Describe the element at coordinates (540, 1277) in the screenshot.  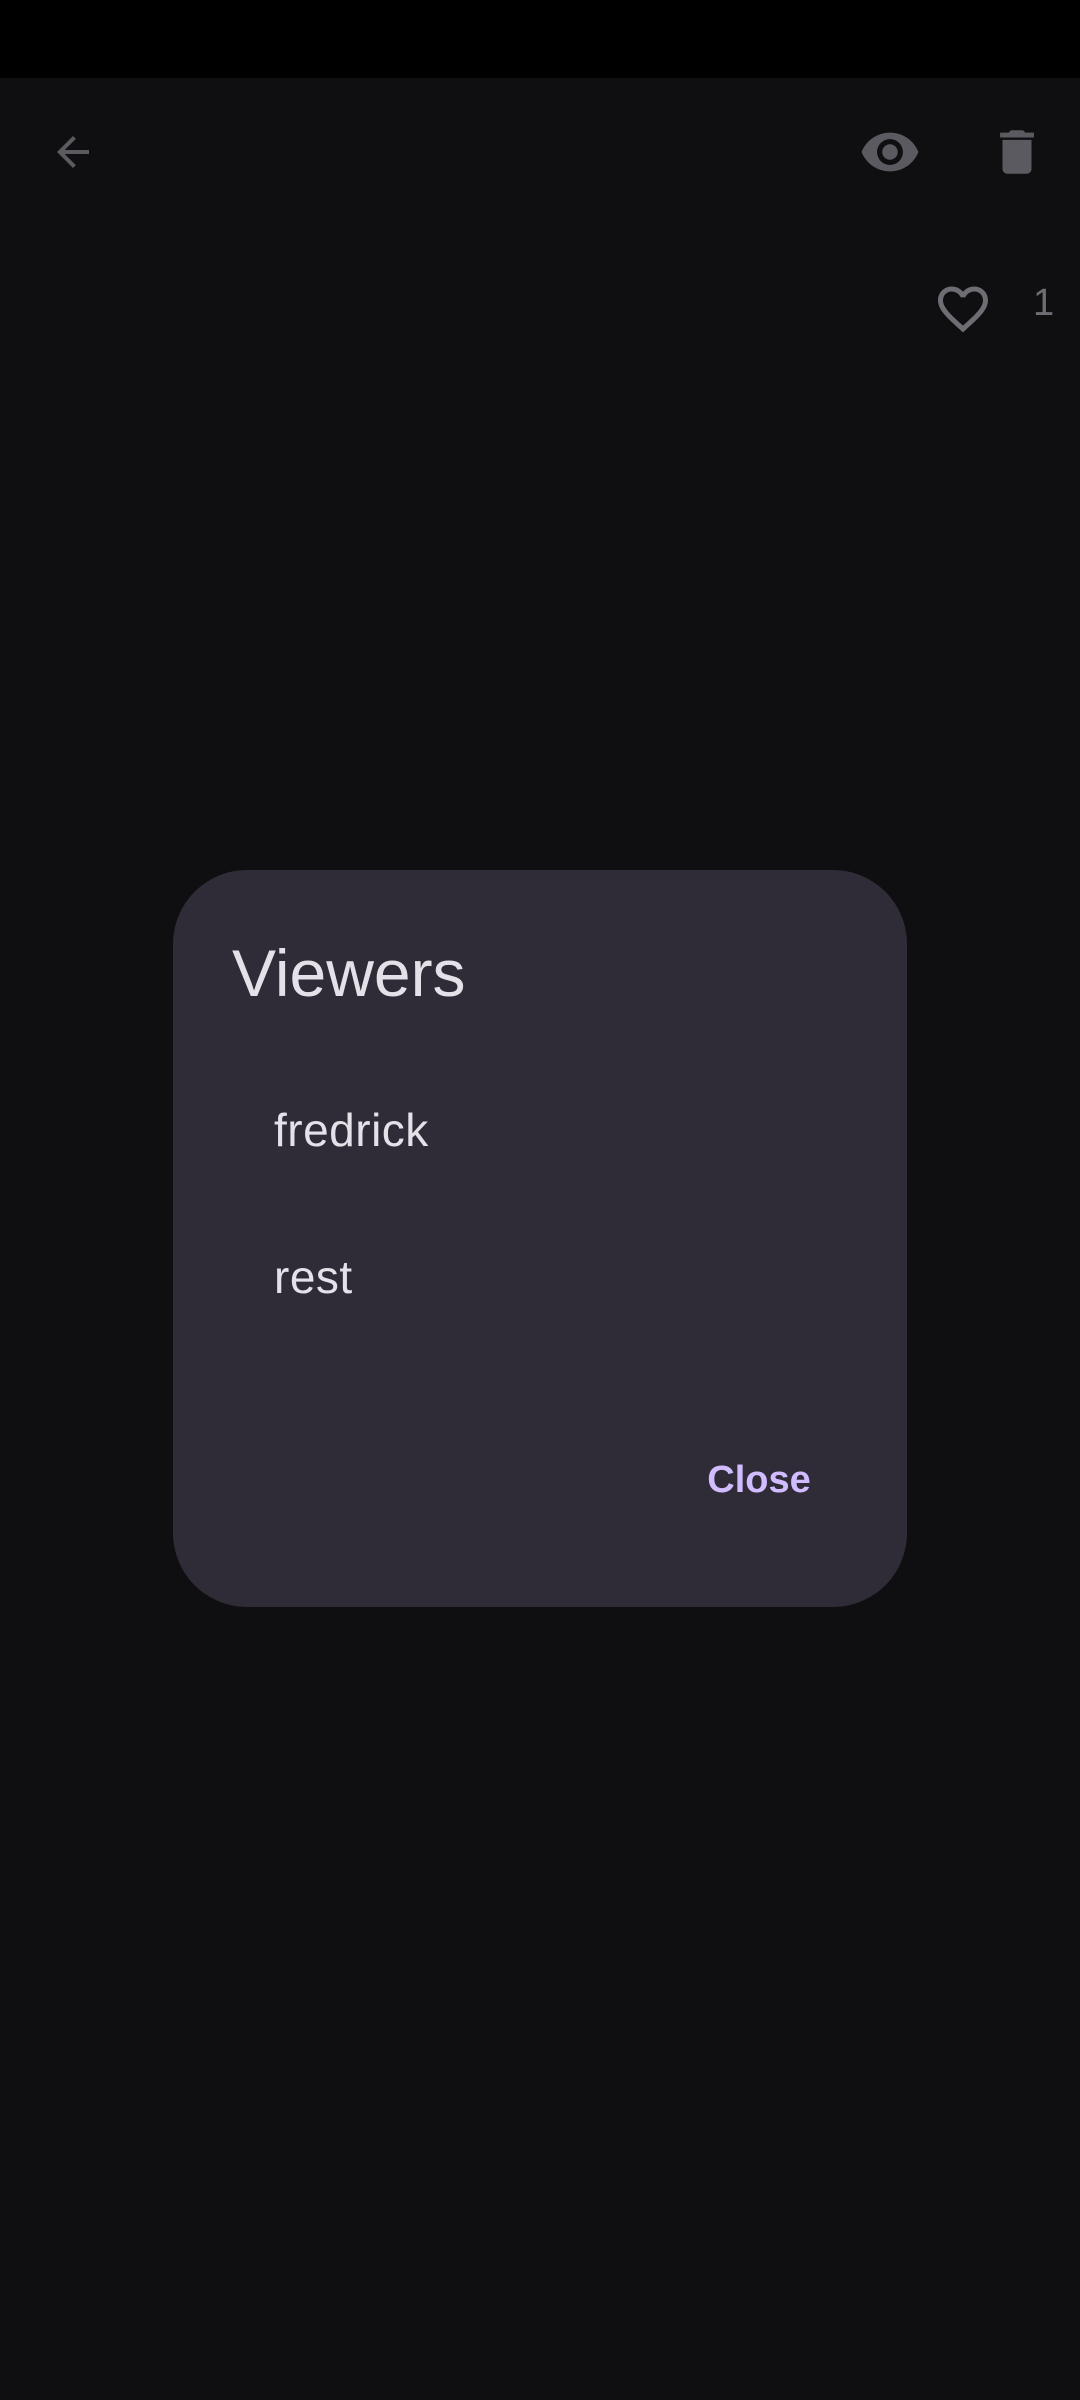
I see `viewer-list-item: rest` at that location.